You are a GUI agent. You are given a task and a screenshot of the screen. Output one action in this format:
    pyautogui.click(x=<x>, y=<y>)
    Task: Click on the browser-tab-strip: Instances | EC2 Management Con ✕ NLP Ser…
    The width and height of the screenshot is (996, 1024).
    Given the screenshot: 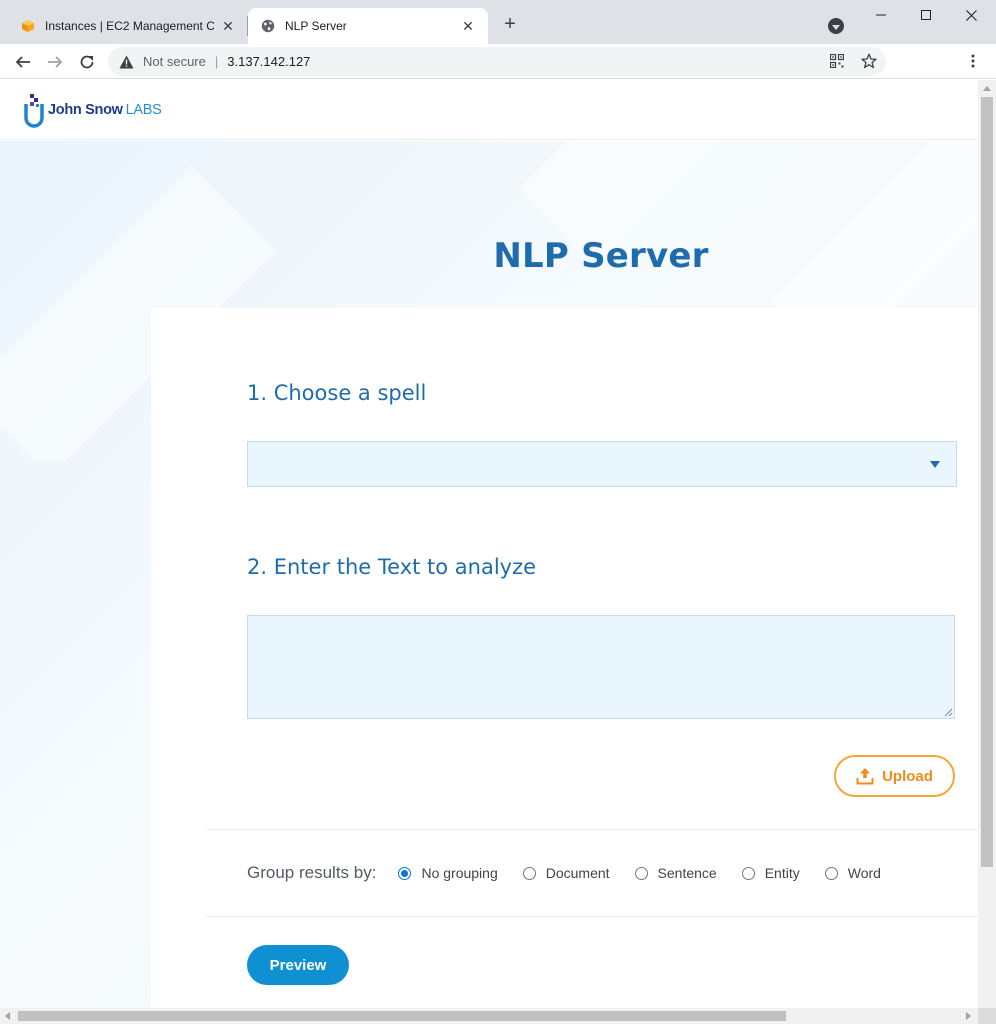 What is the action you would take?
    pyautogui.click(x=498, y=22)
    